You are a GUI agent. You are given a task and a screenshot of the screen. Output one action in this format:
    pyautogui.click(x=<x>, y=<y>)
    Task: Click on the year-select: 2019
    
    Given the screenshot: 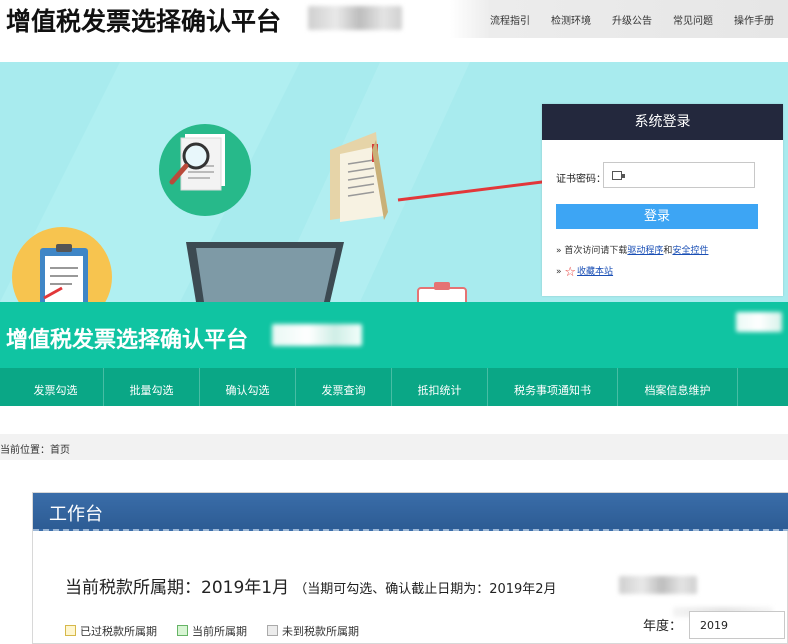 What is the action you would take?
    pyautogui.click(x=737, y=625)
    